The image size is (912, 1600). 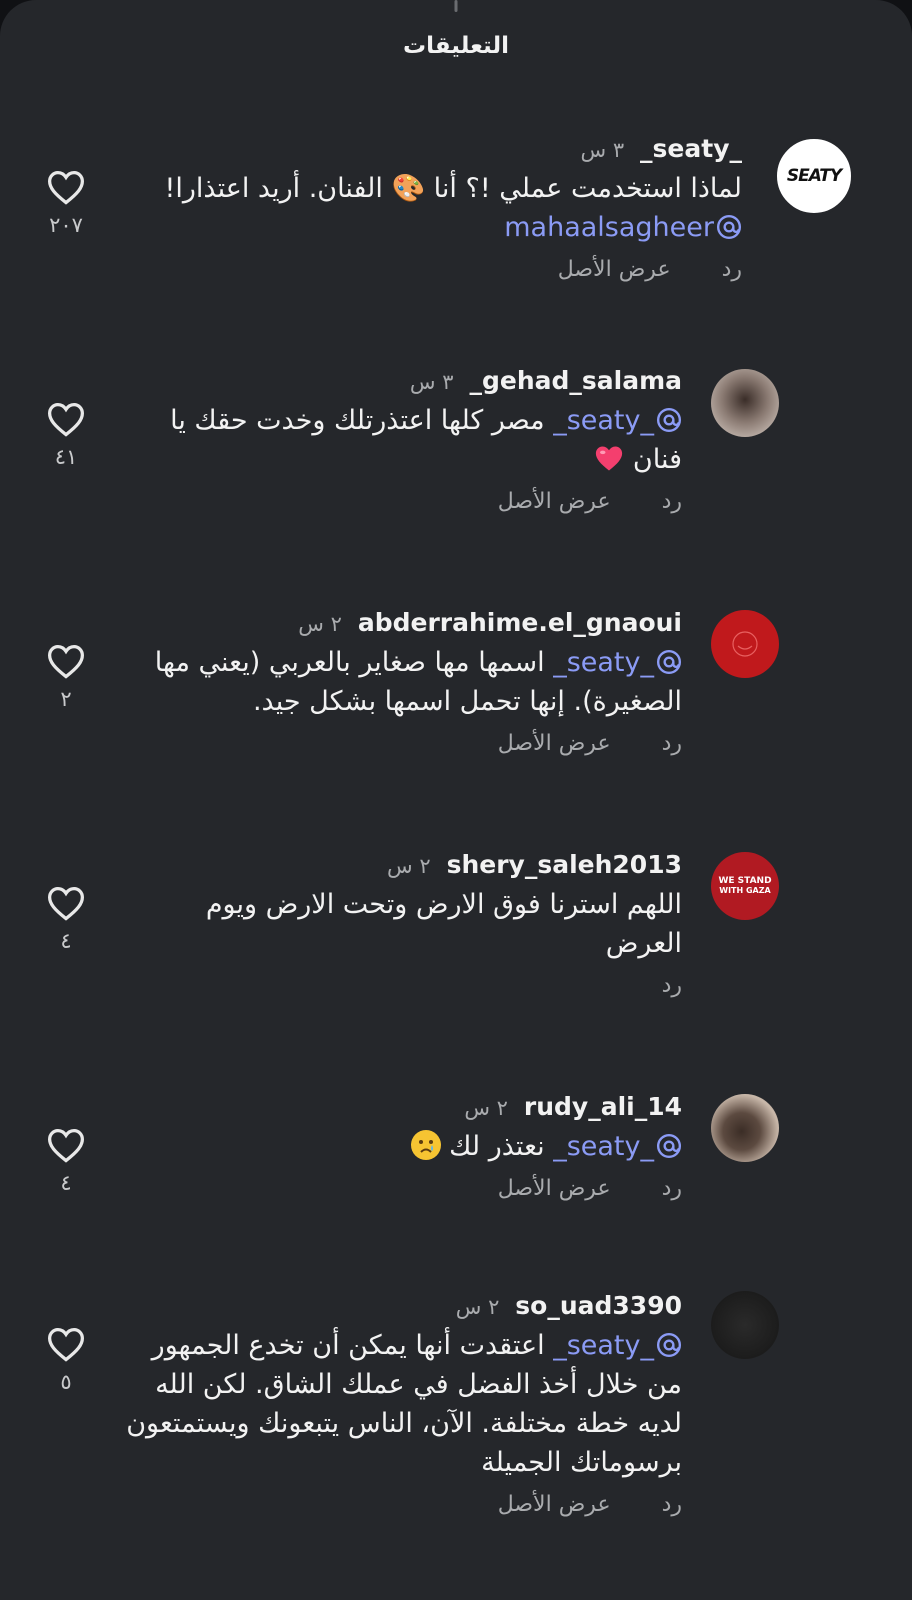 I want to click on like-button: ٥, so click(x=66, y=1360).